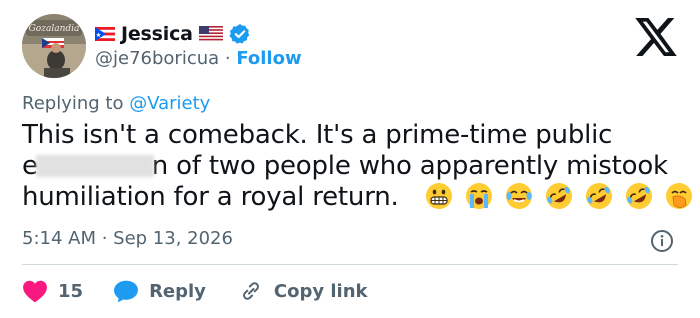  I want to click on copy-link-button: Copy link, so click(303, 291).